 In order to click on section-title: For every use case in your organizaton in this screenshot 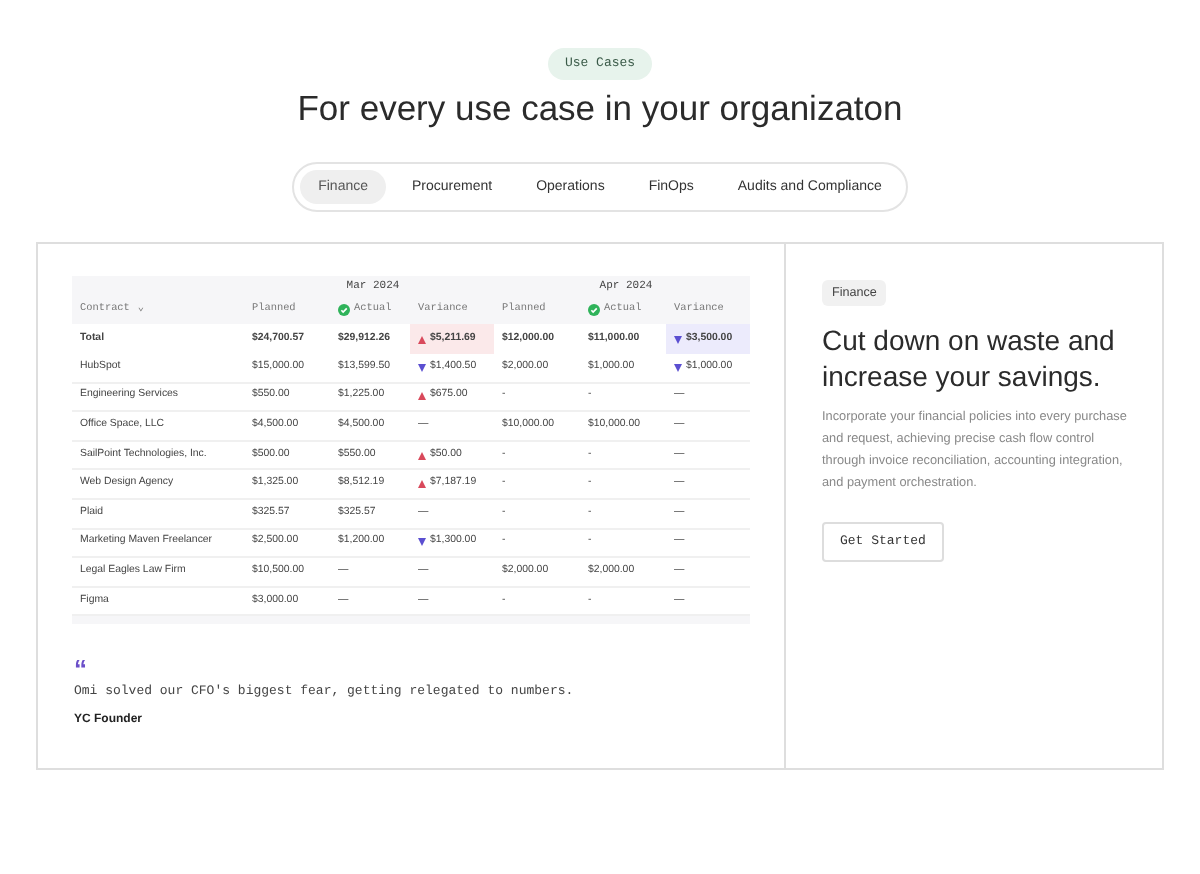, I will do `click(600, 108)`.